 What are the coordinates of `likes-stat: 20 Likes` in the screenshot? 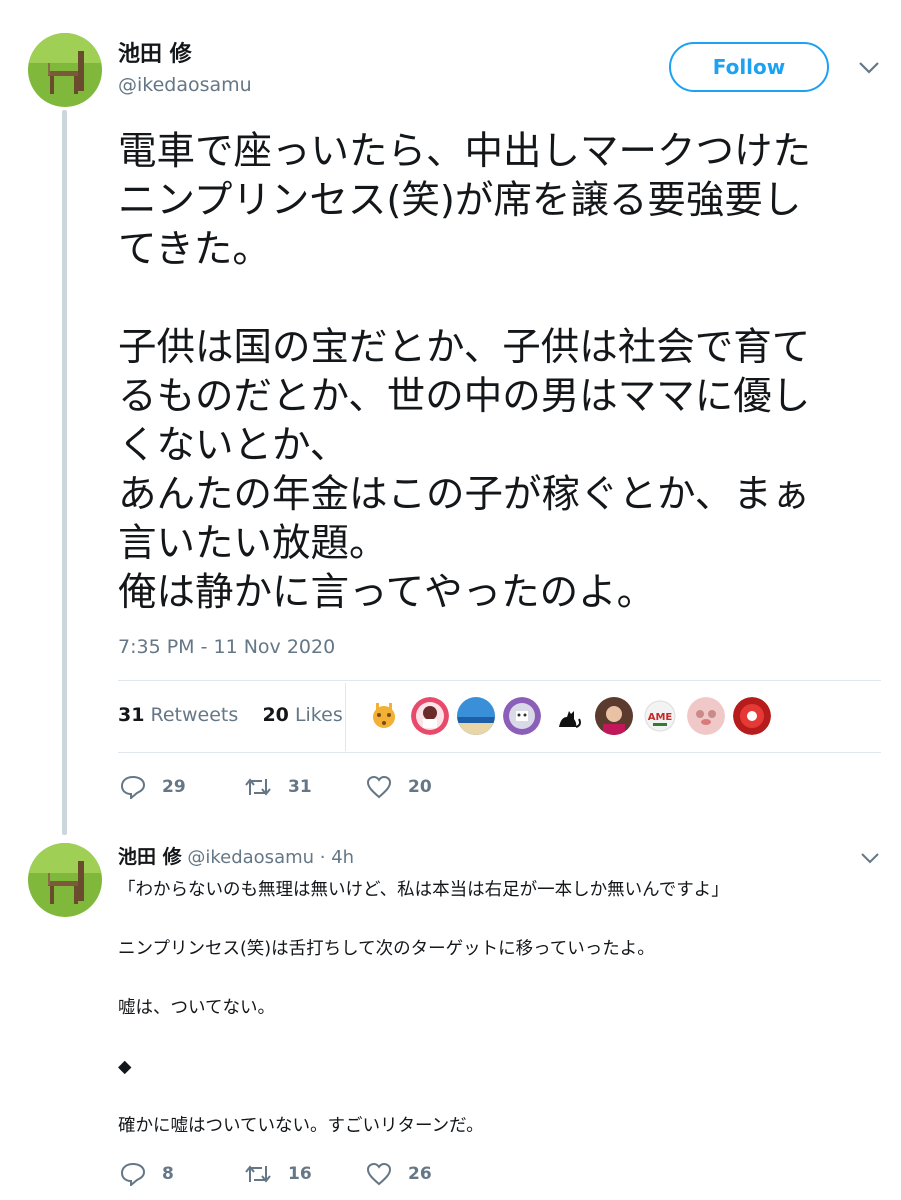 It's located at (302, 715).